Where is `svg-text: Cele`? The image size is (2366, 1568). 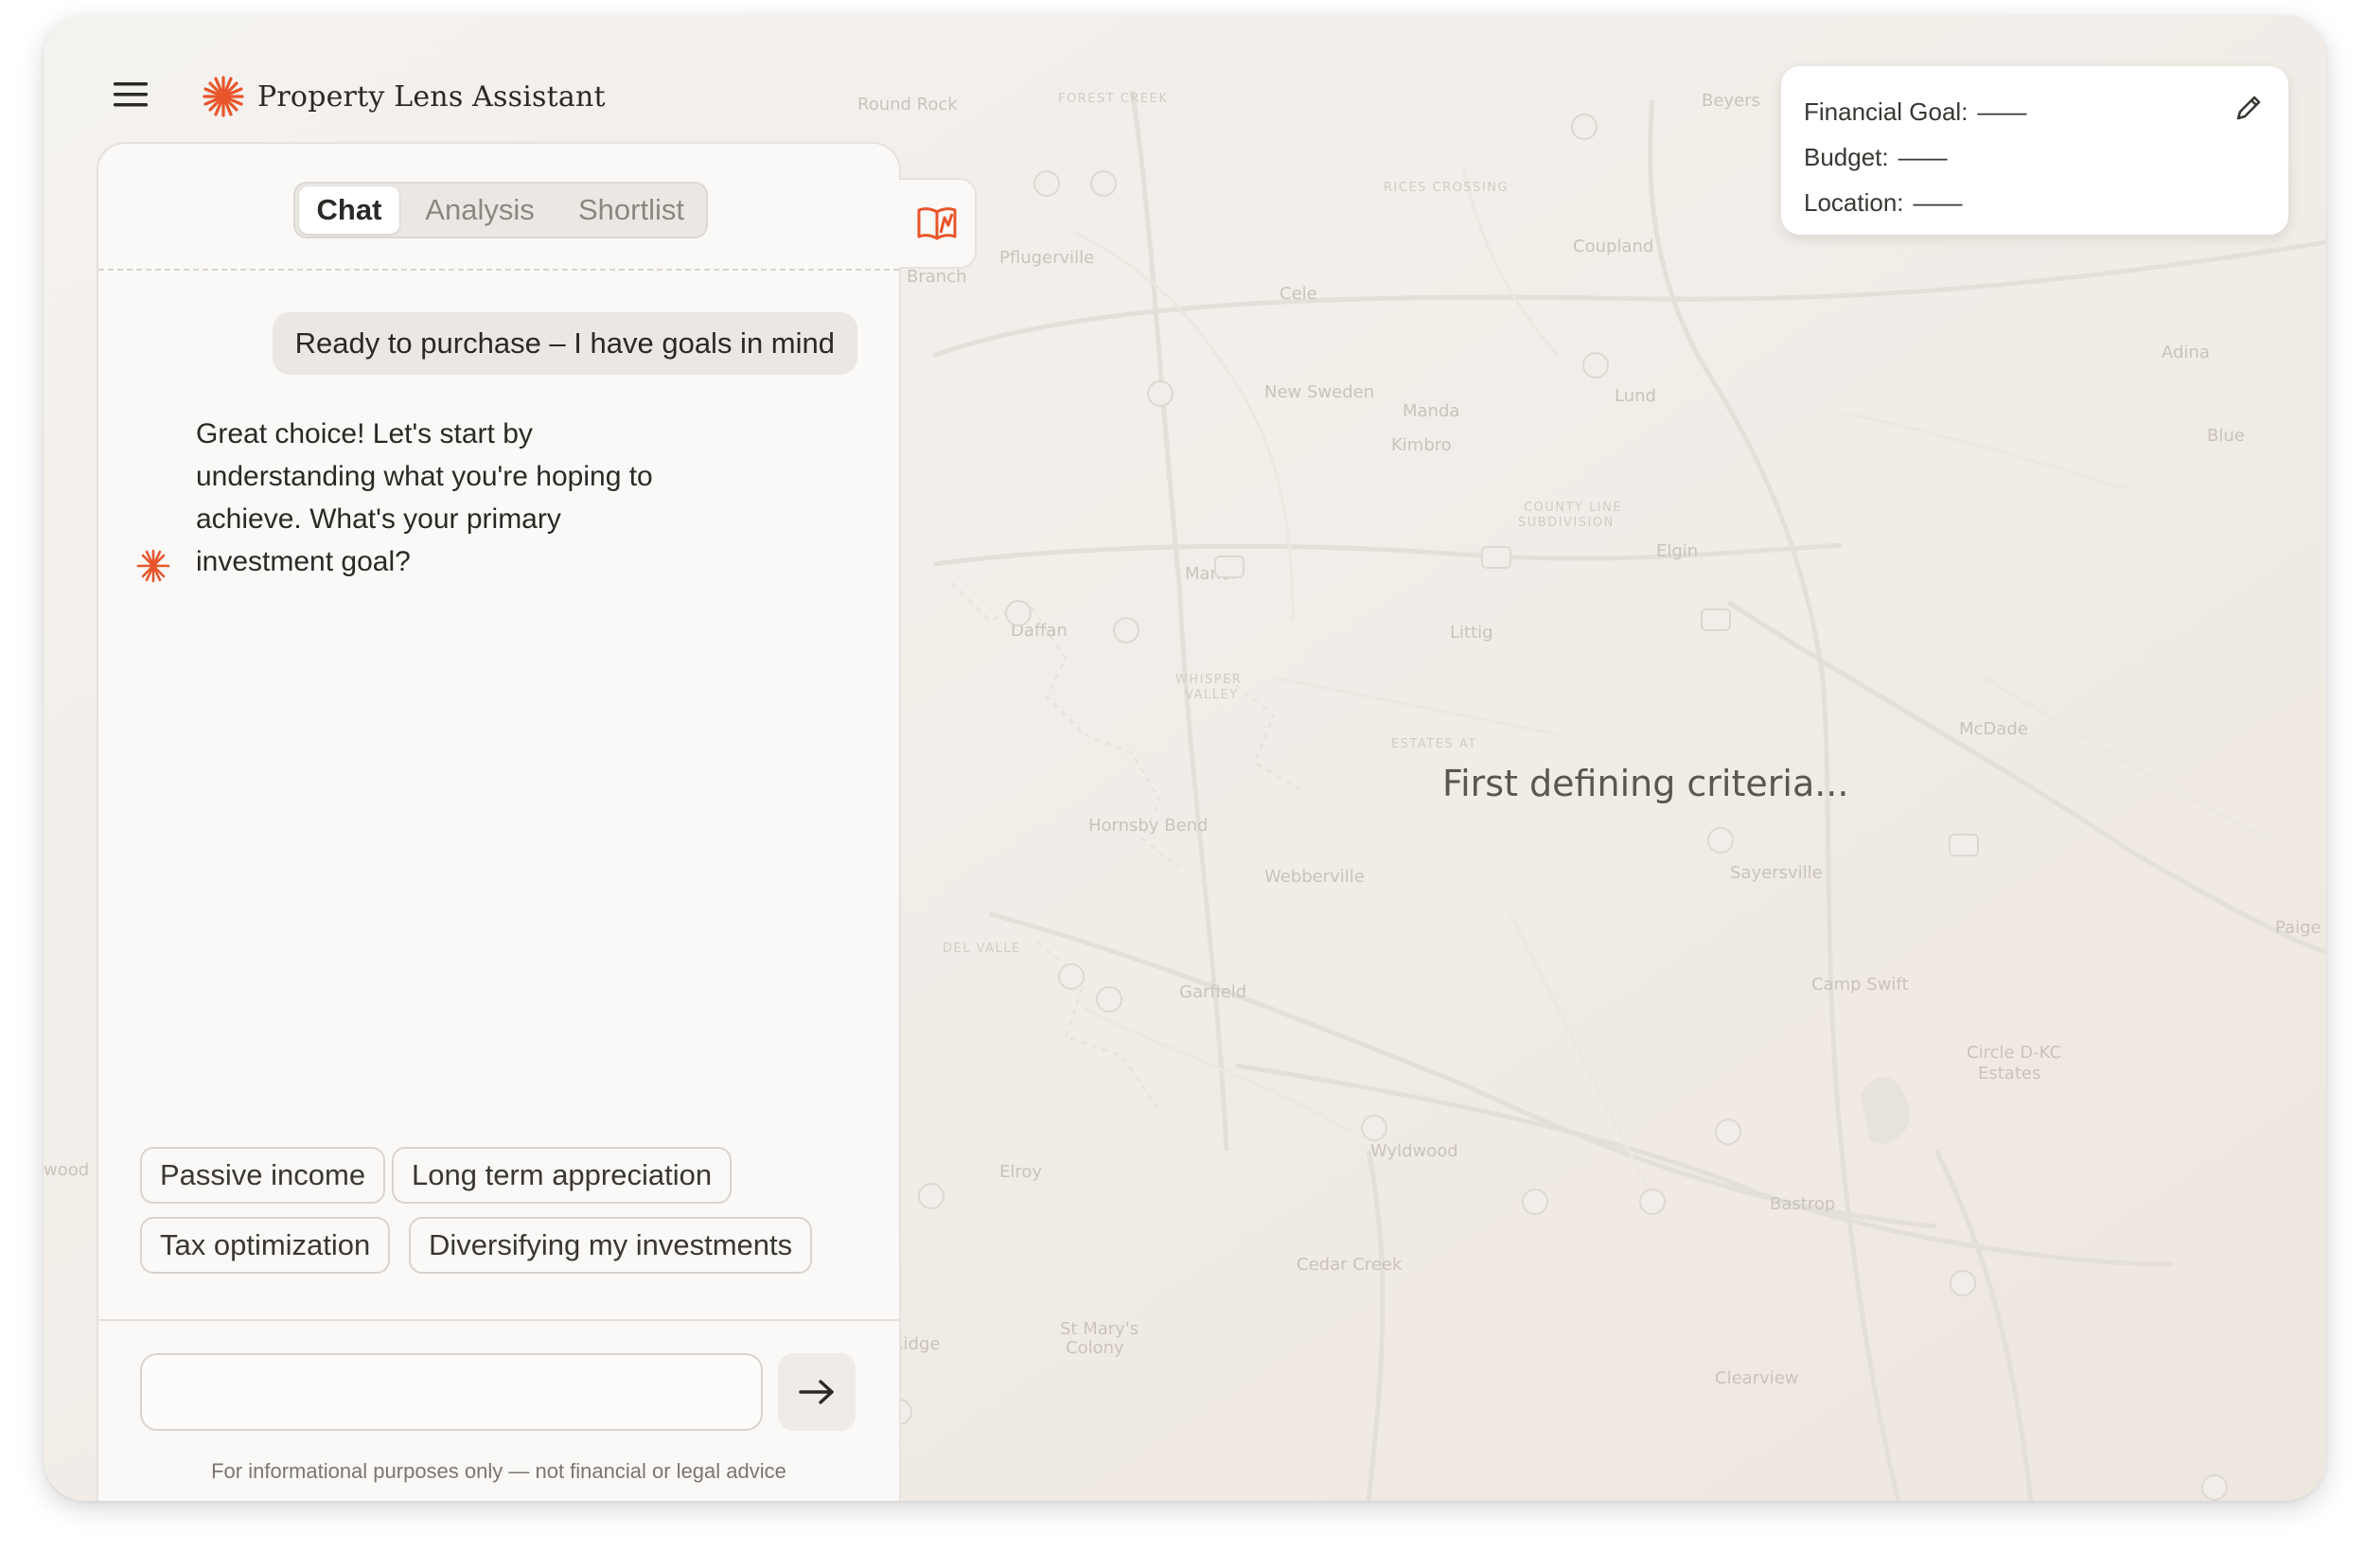
svg-text: Cele is located at coordinates (1298, 294).